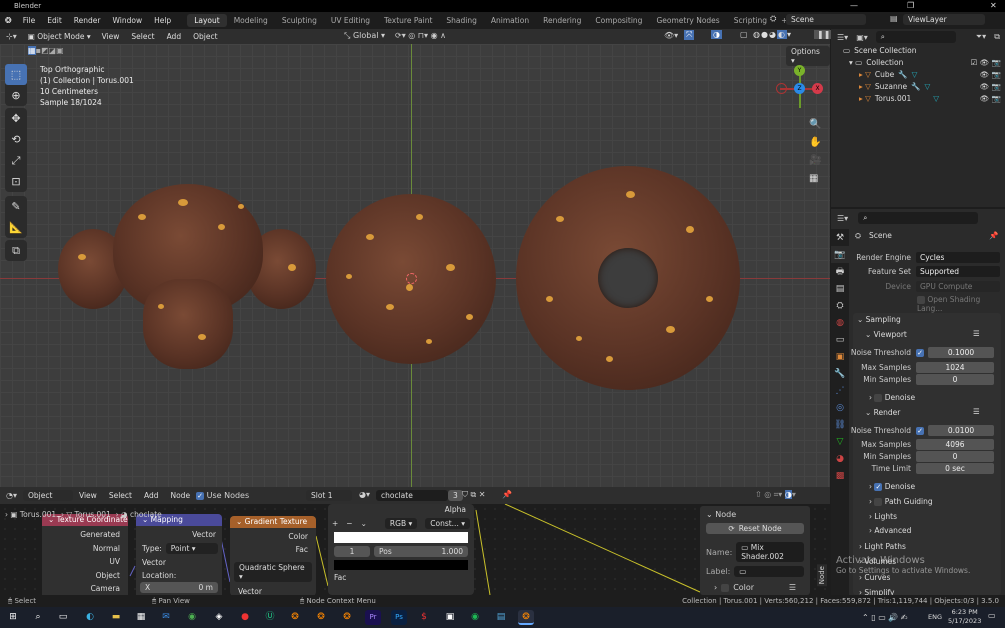 This screenshot has height=628, width=1005. I want to click on editor-type-icon: ⊹▾, so click(11, 36).